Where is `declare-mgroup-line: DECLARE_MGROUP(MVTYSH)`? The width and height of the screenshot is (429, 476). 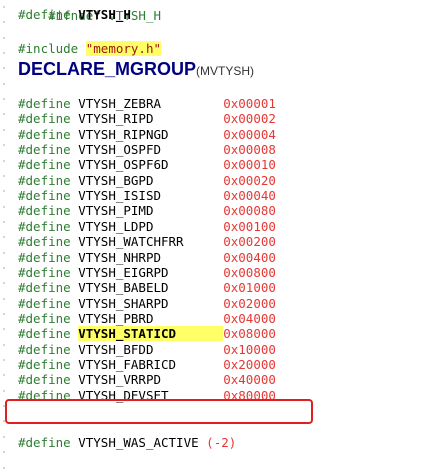
declare-mgroup-line: DECLARE_MGROUP(MVTYSH) is located at coordinates (136, 69).